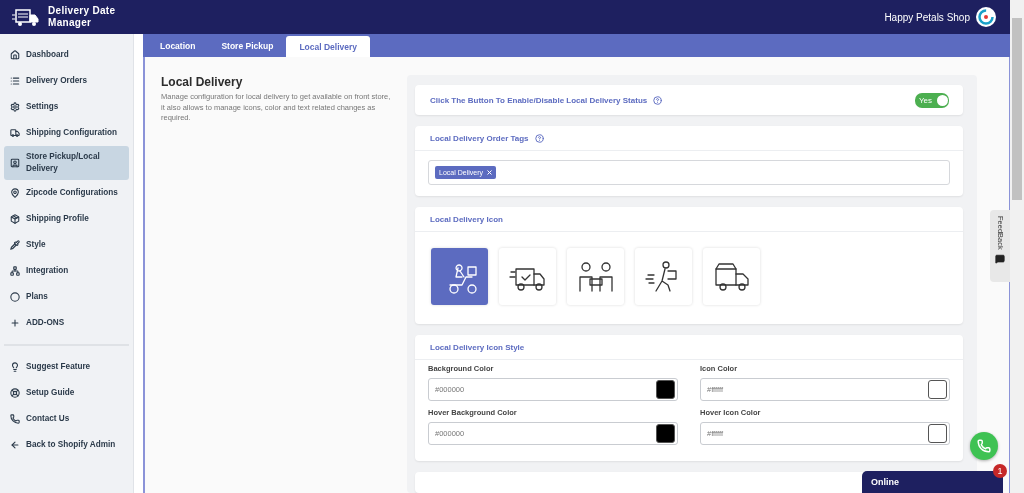 Image resolution: width=1024 pixels, height=493 pixels. I want to click on phone-icon, so click(984, 446).